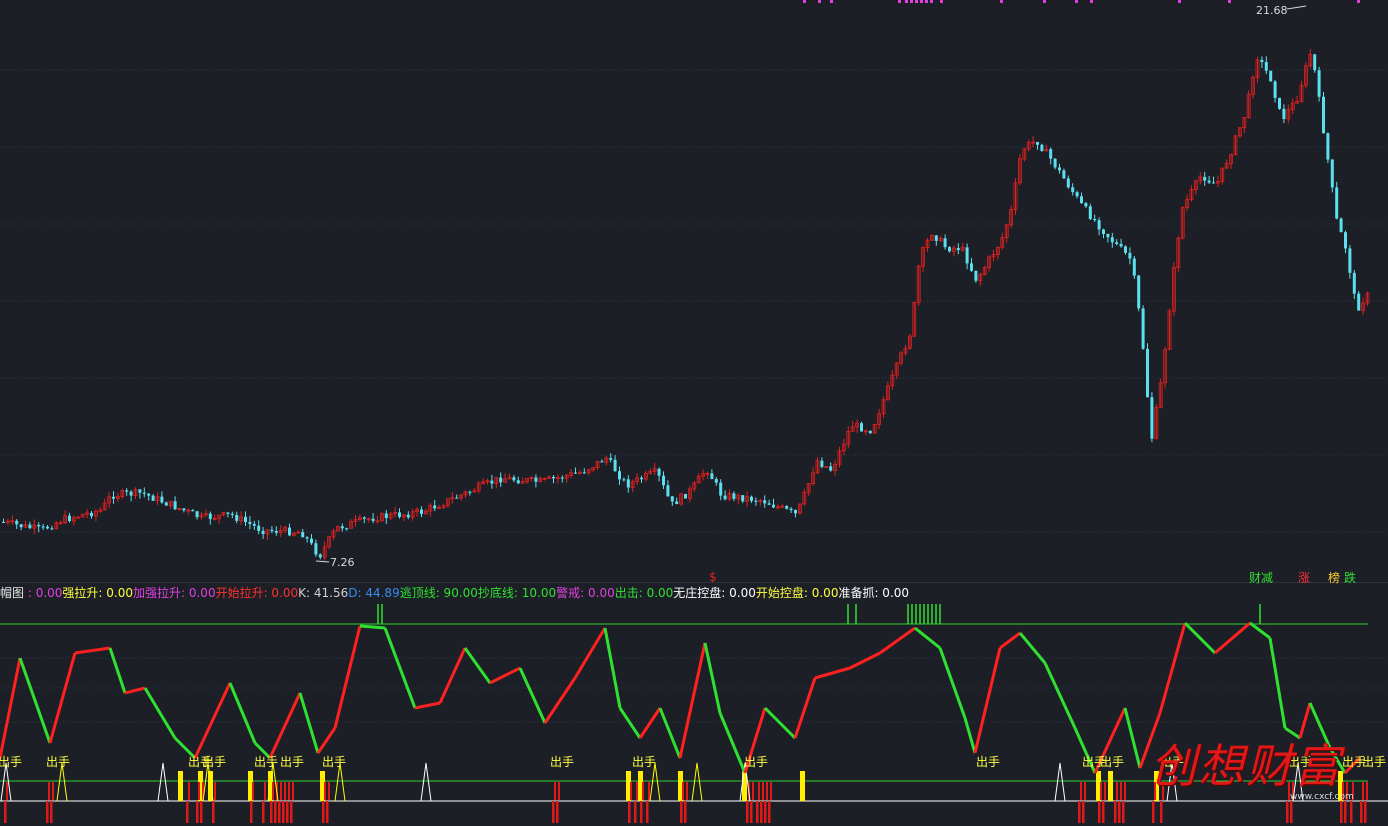 The height and width of the screenshot is (826, 1388). I want to click on low-price-label: 7.26, so click(342, 562).